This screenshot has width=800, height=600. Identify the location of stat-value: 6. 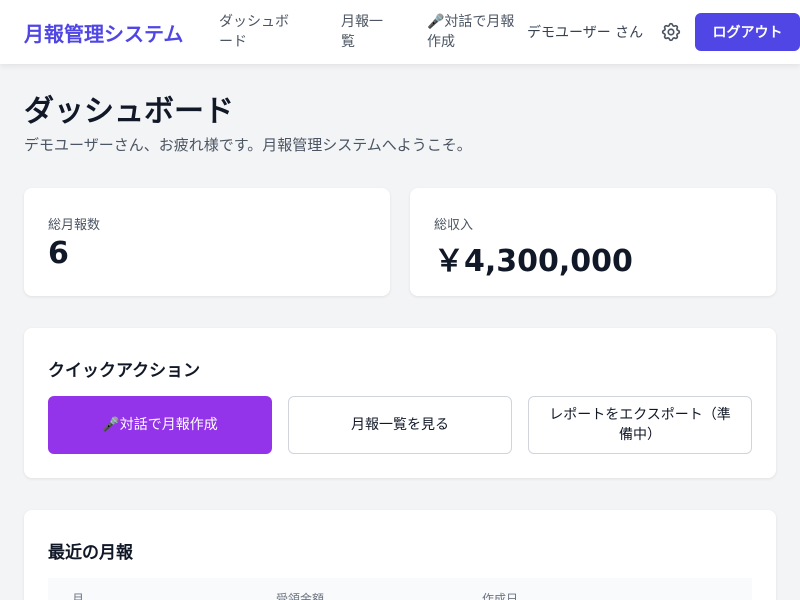
(58, 253).